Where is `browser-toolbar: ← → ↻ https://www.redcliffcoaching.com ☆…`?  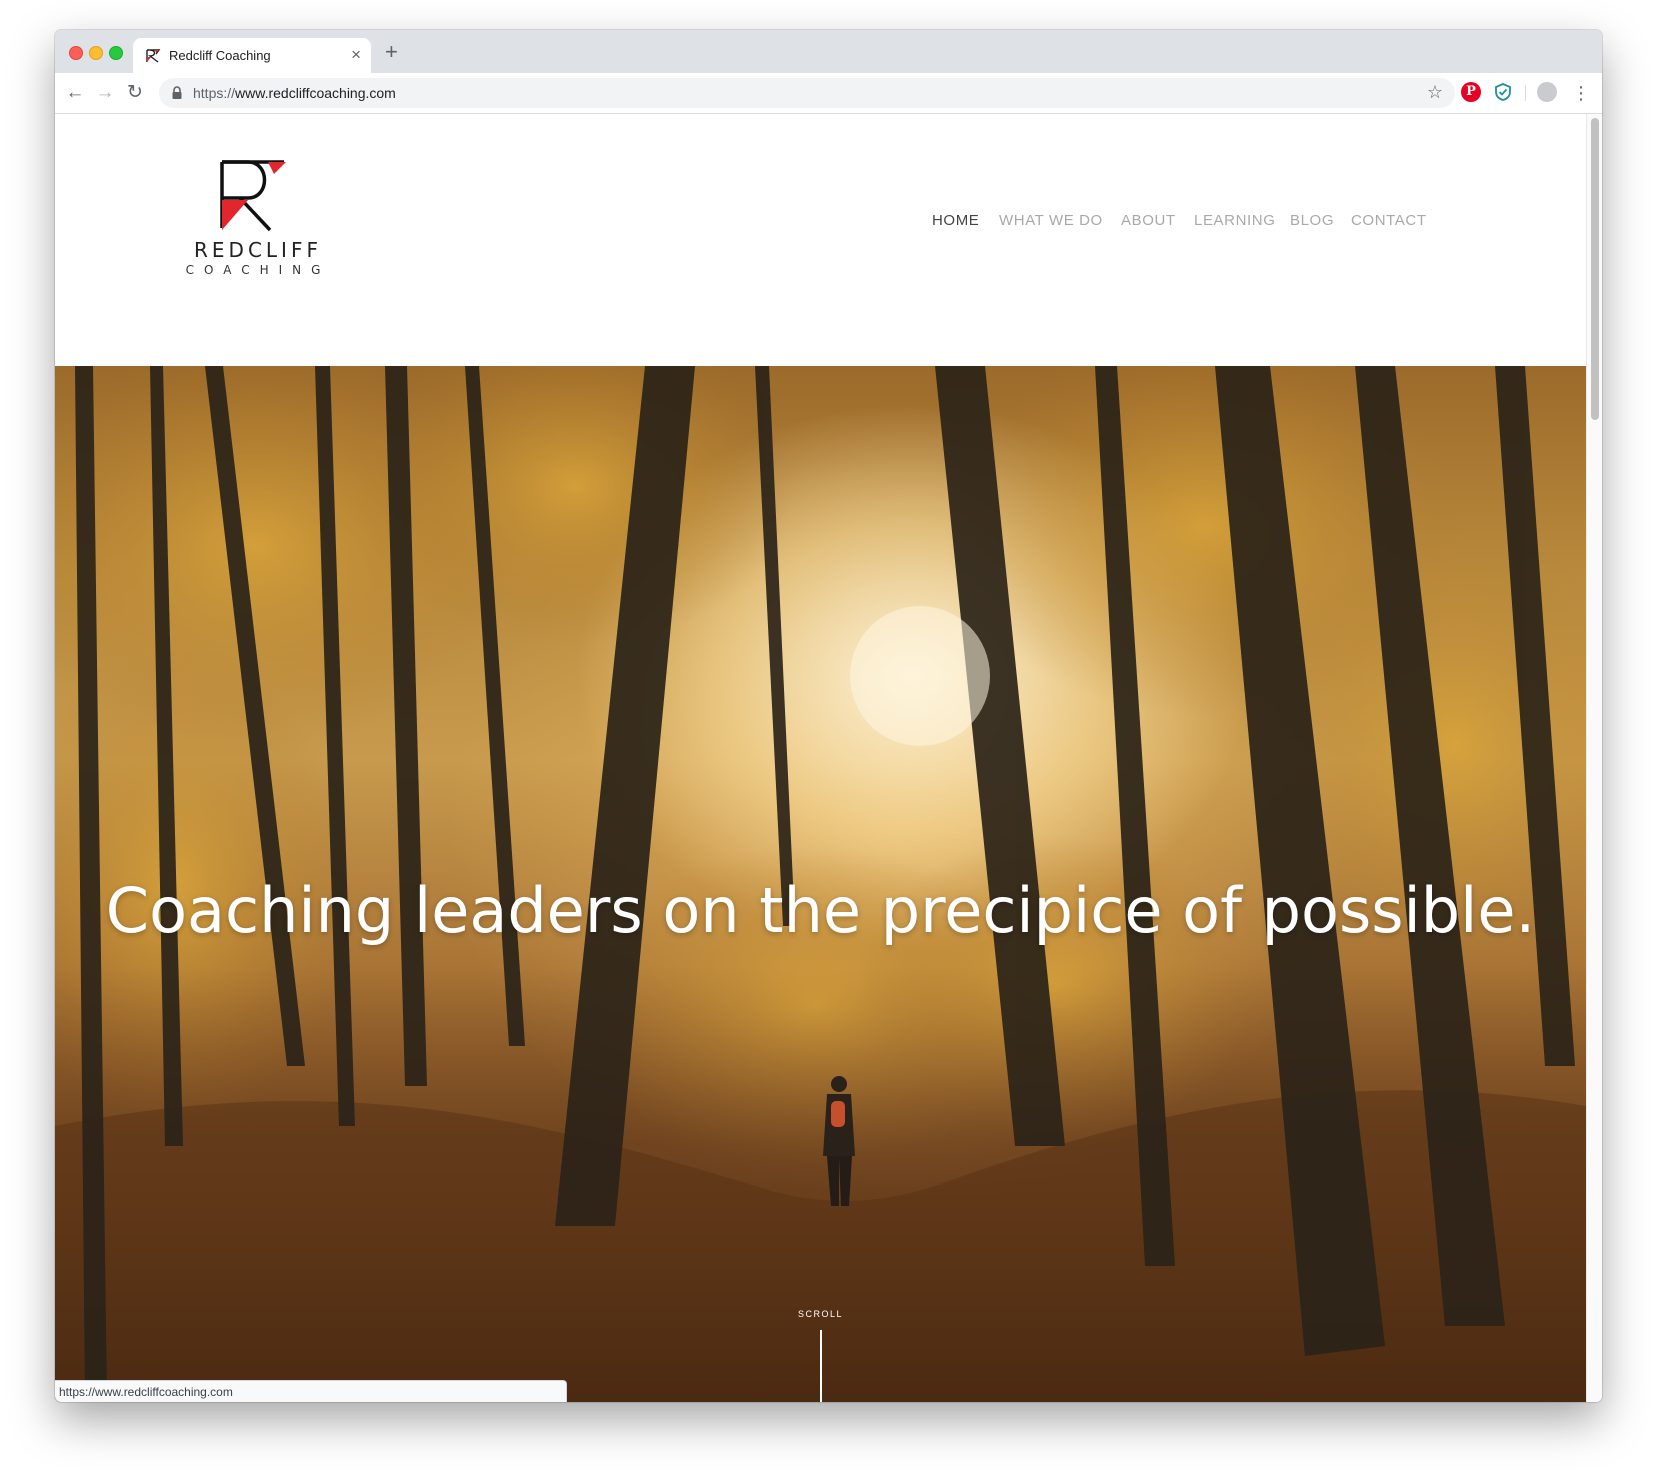 browser-toolbar: ← → ↻ https://www.redcliffcoaching.com ☆… is located at coordinates (828, 93).